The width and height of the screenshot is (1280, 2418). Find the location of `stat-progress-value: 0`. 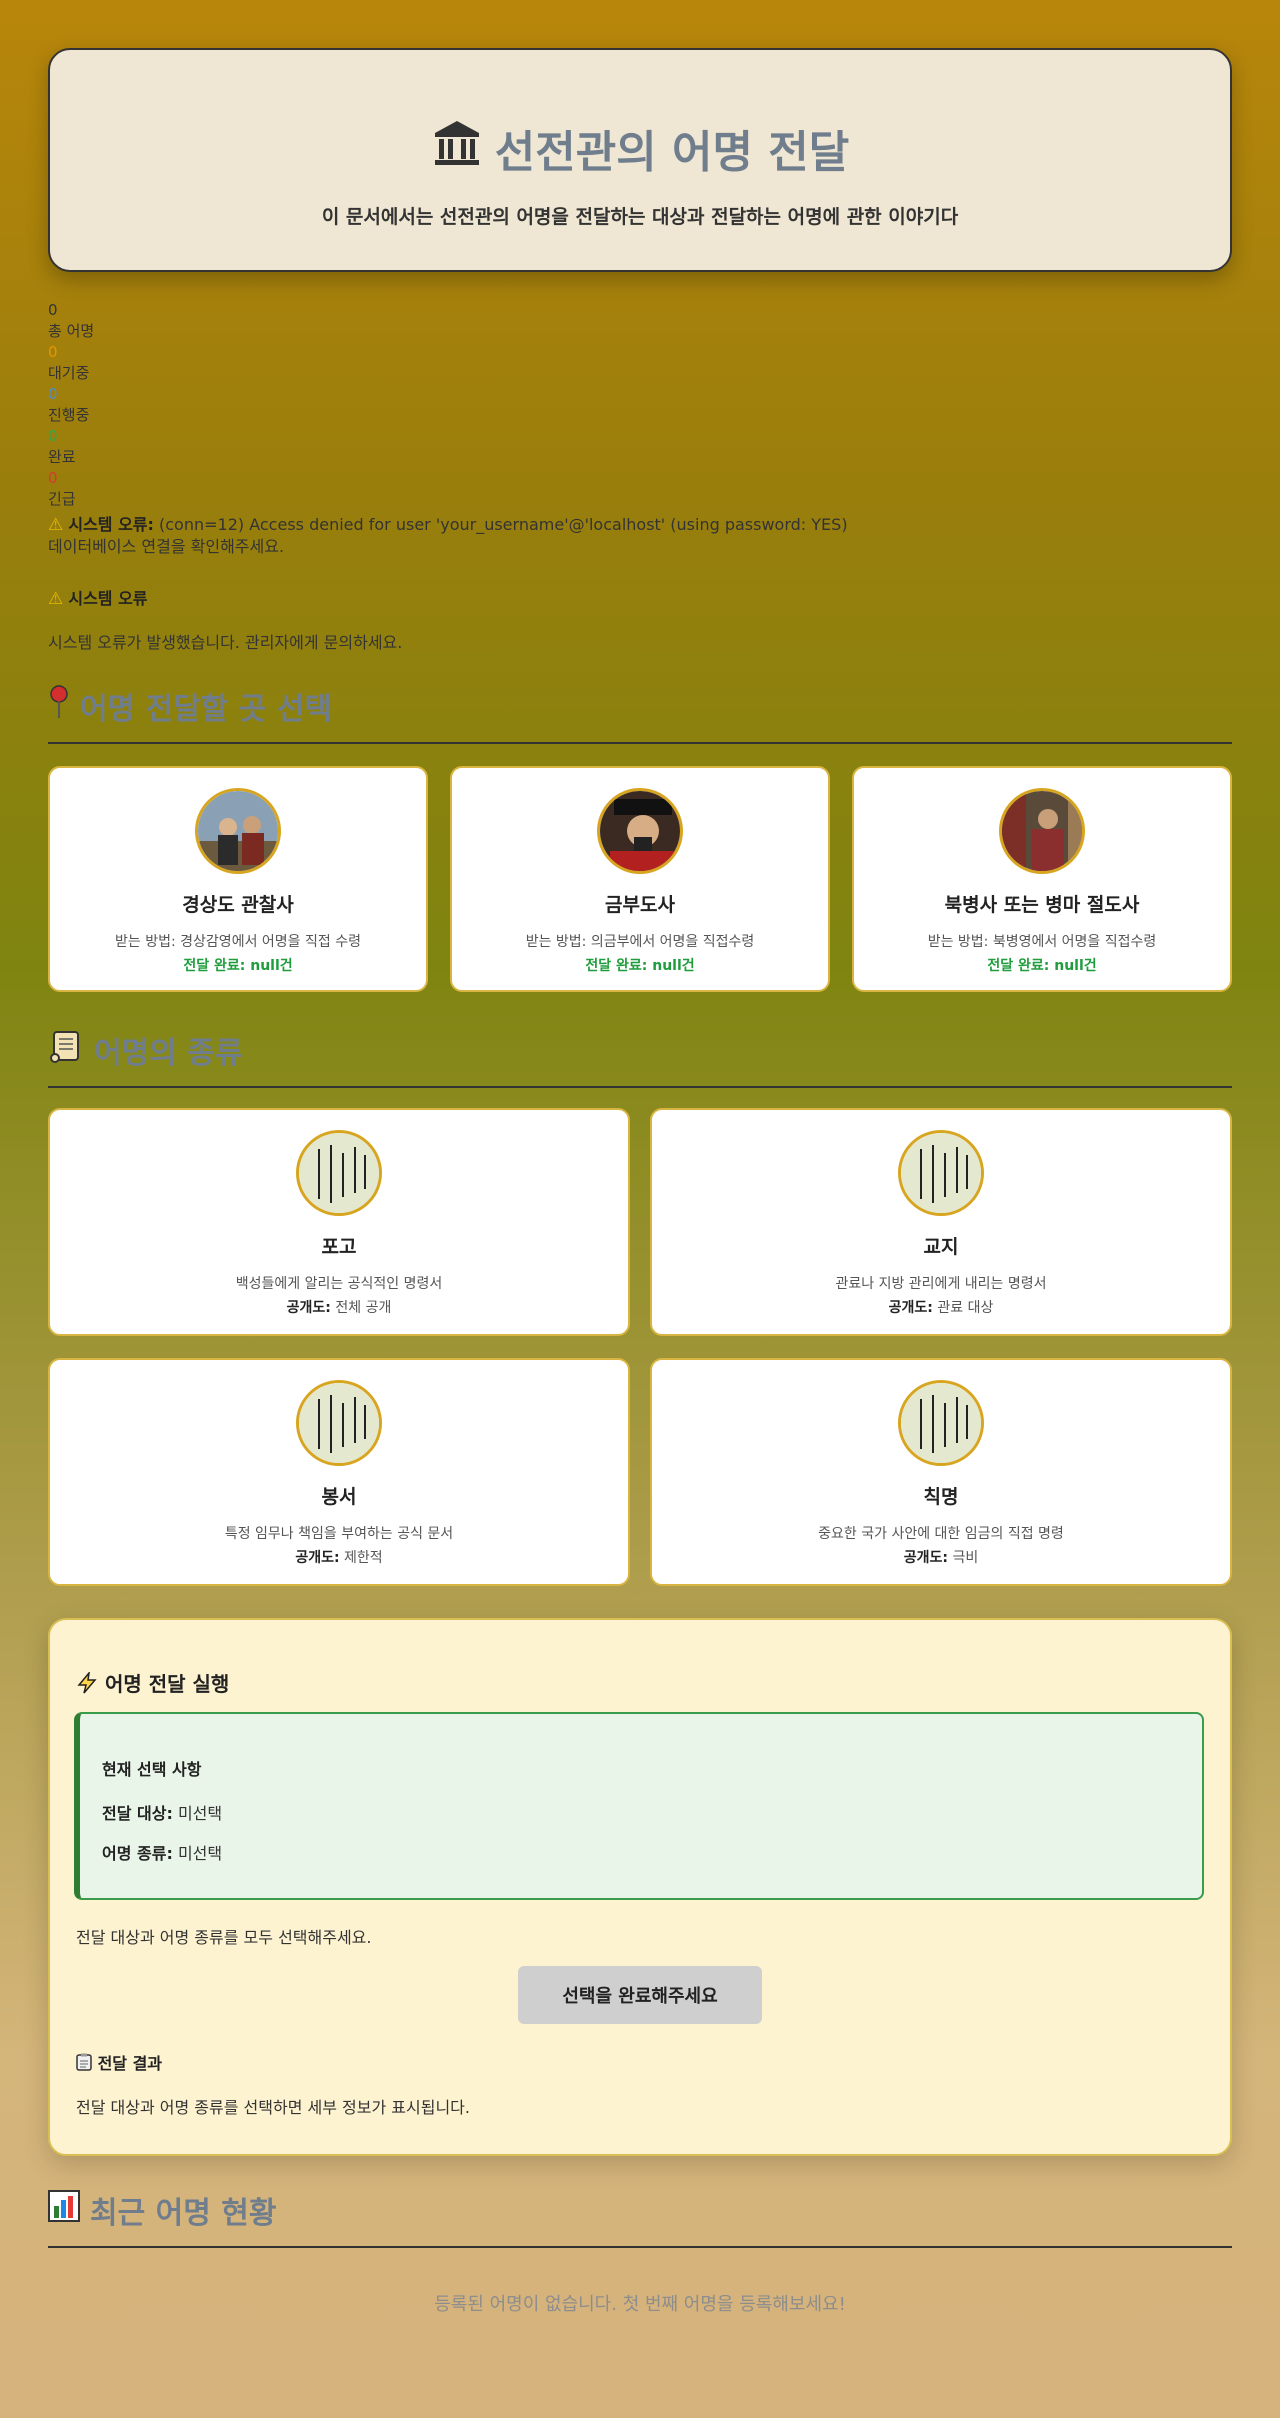

stat-progress-value: 0 is located at coordinates (53, 394).